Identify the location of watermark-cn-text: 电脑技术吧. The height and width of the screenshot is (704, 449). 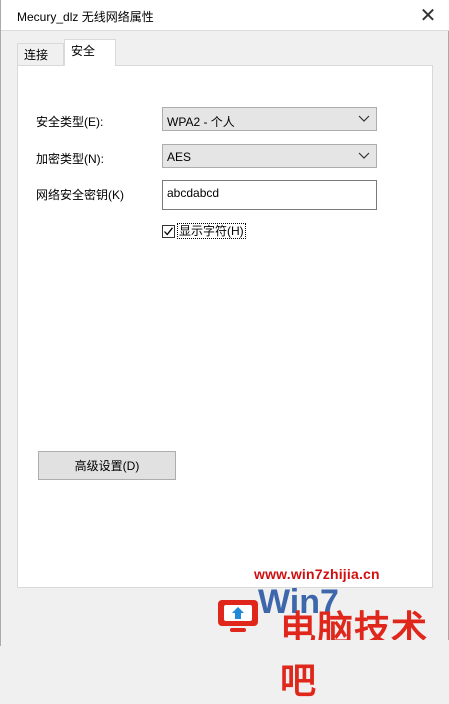
(354, 655).